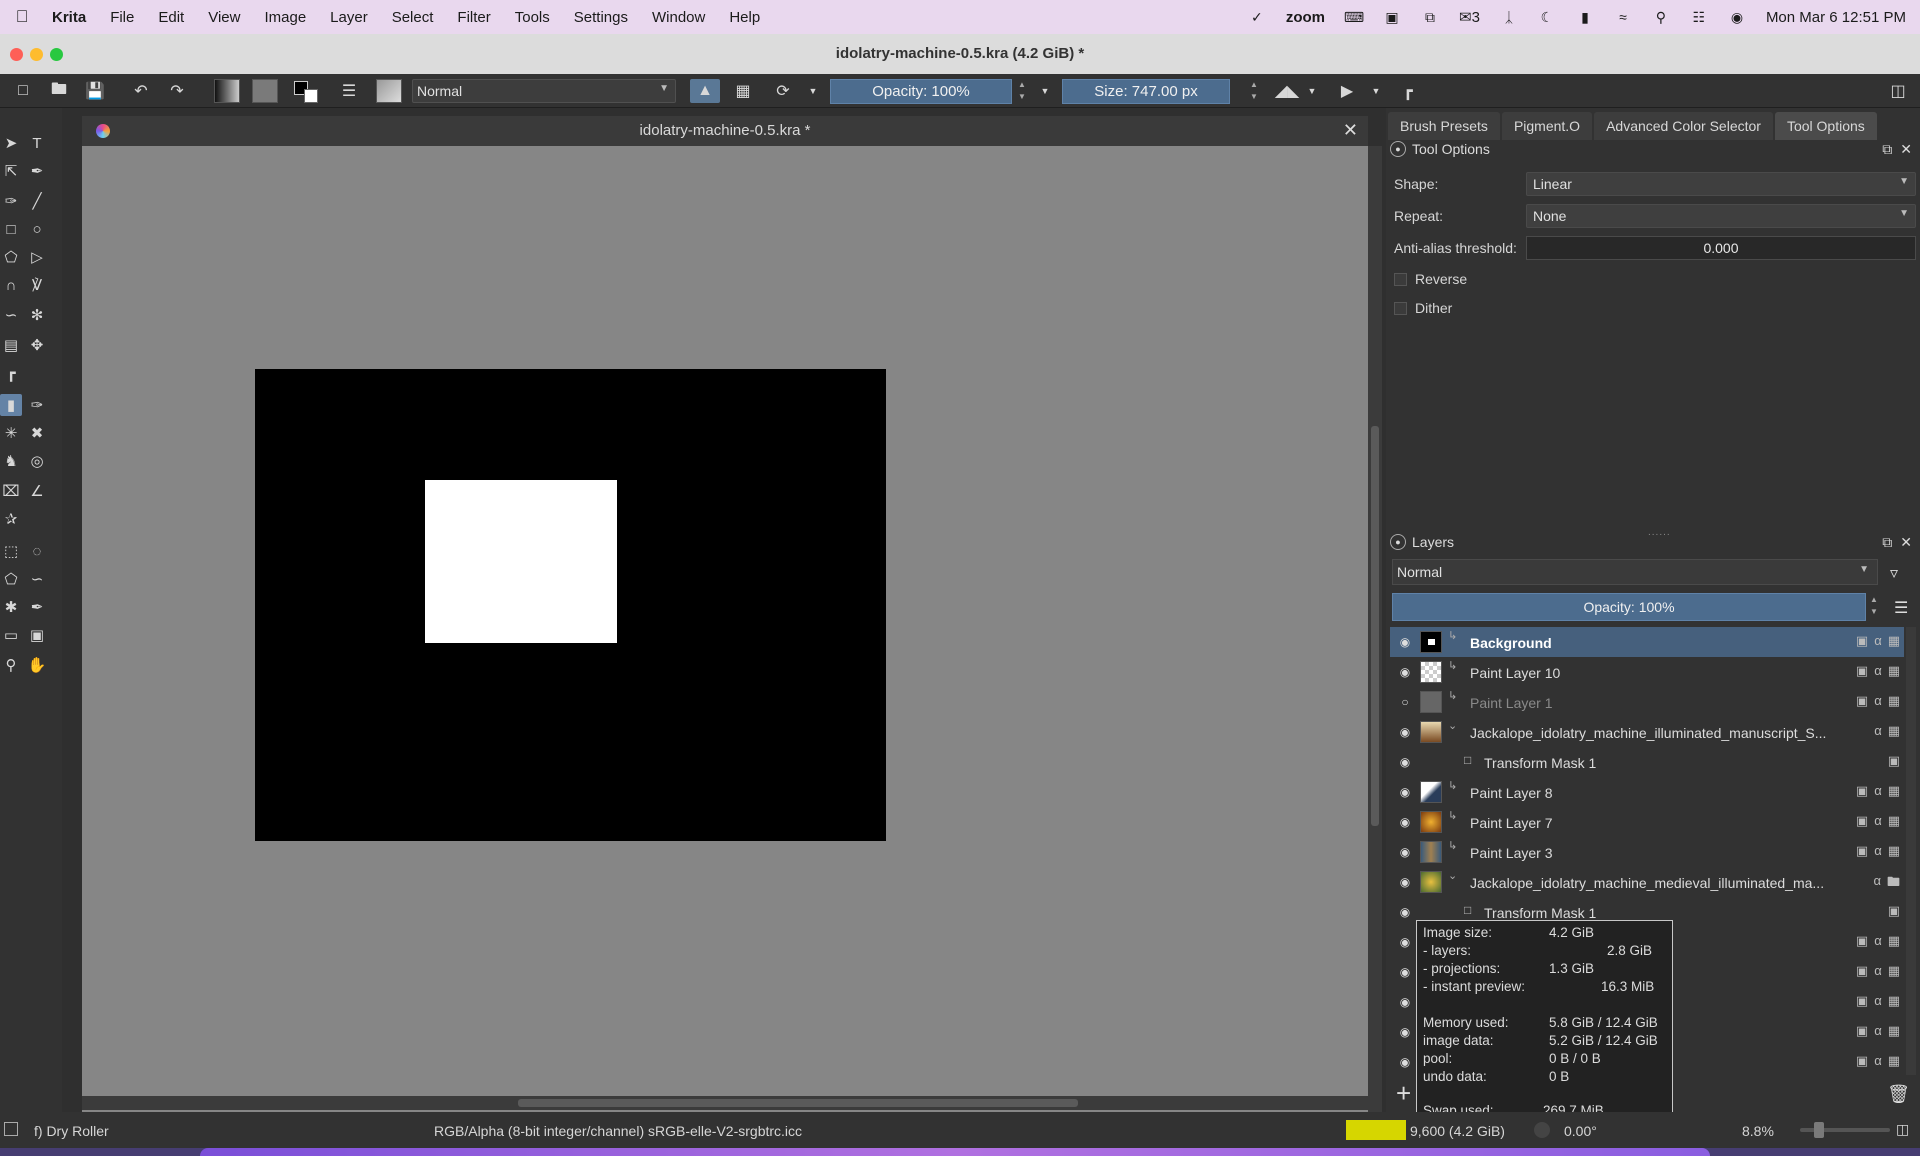 The image size is (1920, 1156). What do you see at coordinates (1542, 1130) in the screenshot?
I see `rotation-icon` at bounding box center [1542, 1130].